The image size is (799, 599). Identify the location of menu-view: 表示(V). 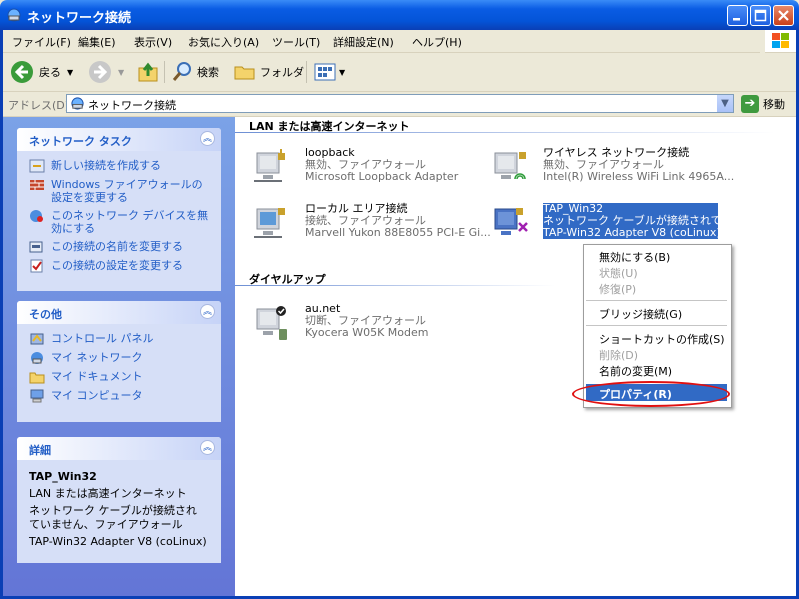
(153, 42).